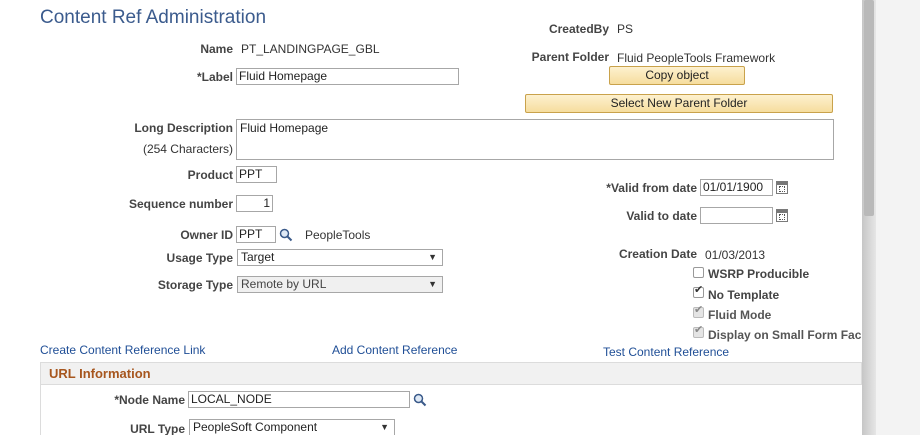  What do you see at coordinates (153, 17) in the screenshot?
I see `page-title: Content Ref Administration` at bounding box center [153, 17].